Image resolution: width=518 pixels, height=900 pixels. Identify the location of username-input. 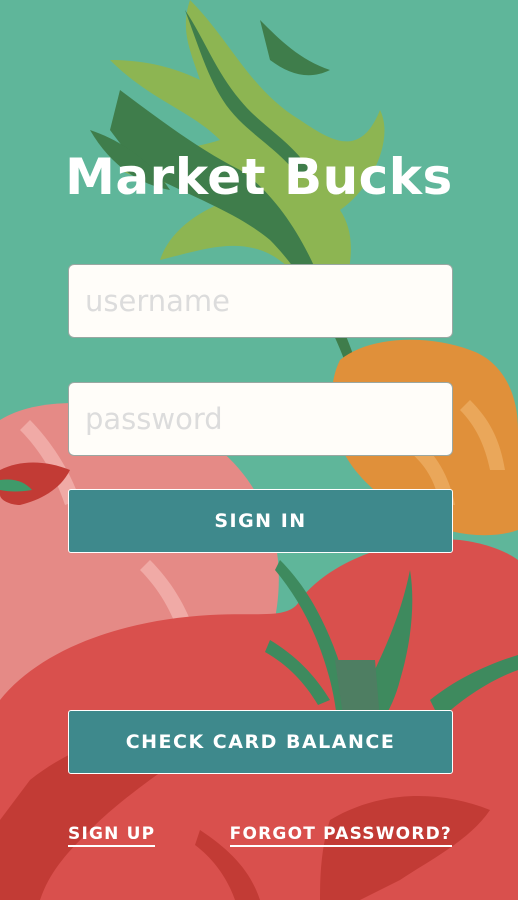
(260, 301).